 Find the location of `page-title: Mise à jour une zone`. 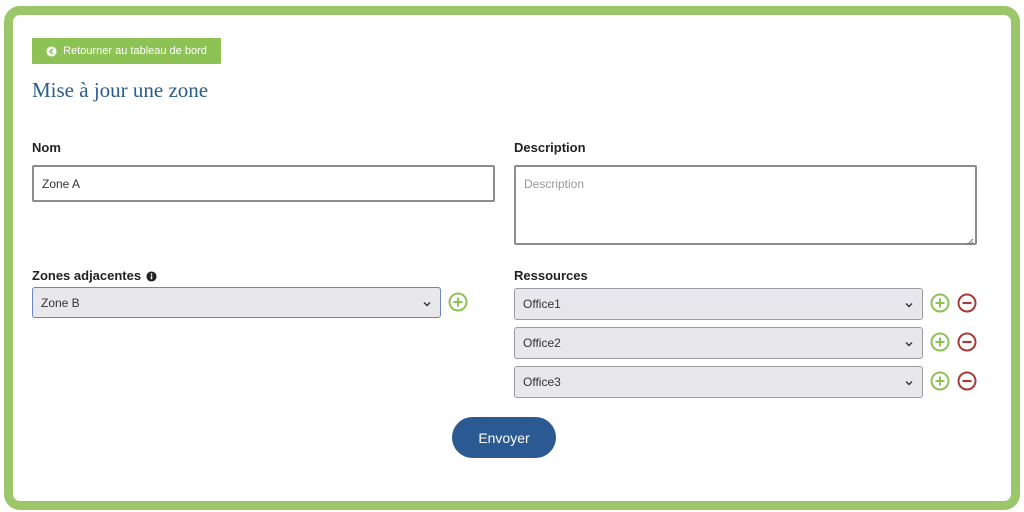

page-title: Mise à jour une zone is located at coordinates (120, 90).